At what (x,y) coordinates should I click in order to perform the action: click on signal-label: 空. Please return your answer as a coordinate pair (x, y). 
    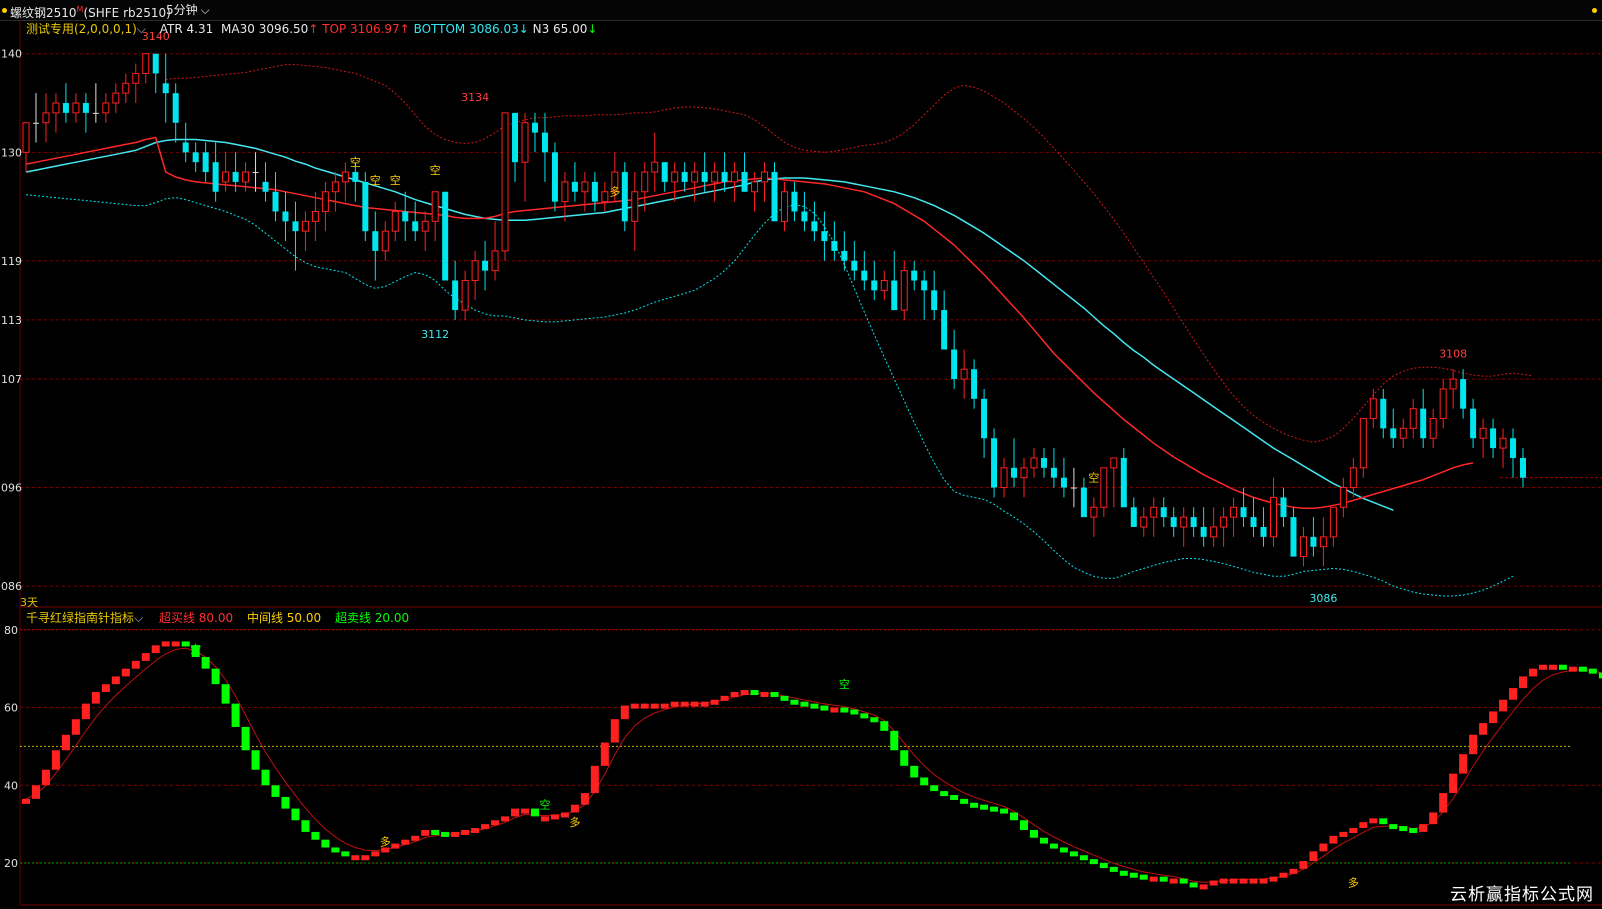
    Looking at the image, I should click on (375, 180).